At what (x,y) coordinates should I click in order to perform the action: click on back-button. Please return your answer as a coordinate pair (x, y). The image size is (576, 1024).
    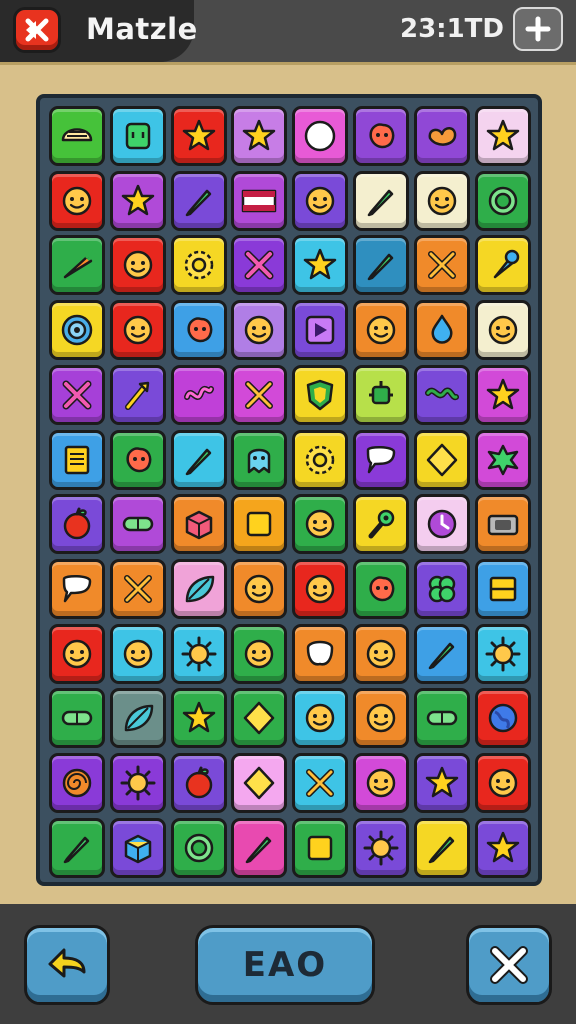
    Looking at the image, I should click on (37, 30).